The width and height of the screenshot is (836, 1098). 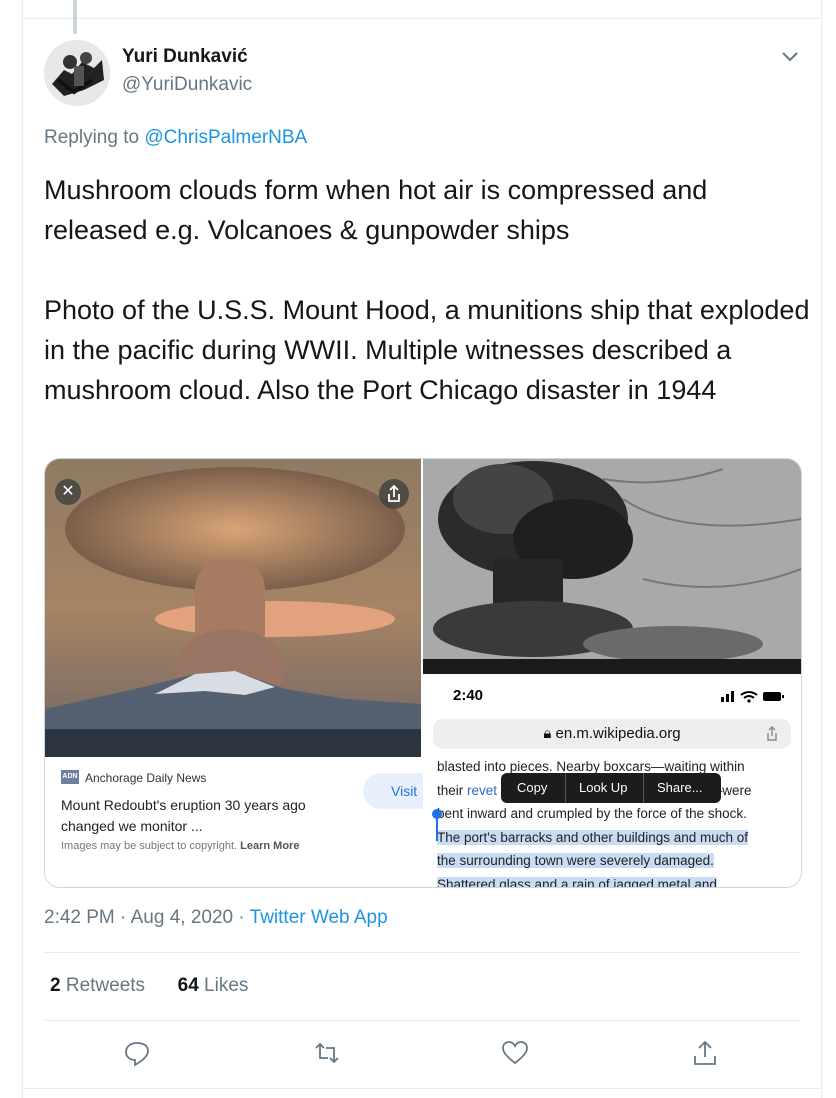 I want to click on status-icons, so click(x=752, y=697).